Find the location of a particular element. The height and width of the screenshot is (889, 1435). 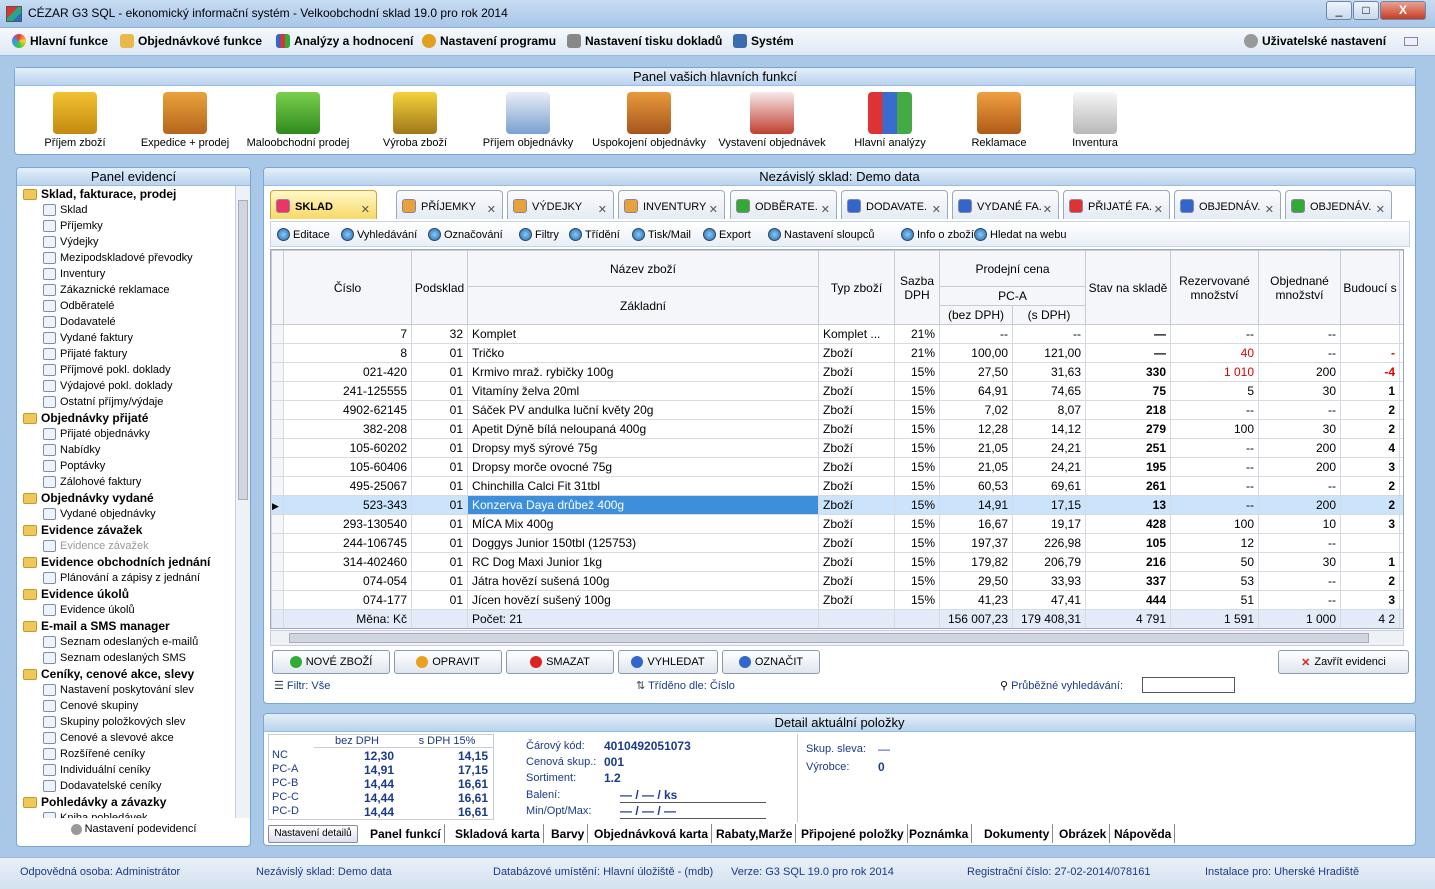

tree-group: Sklad, fakturace, prodej is located at coordinates (126, 194).